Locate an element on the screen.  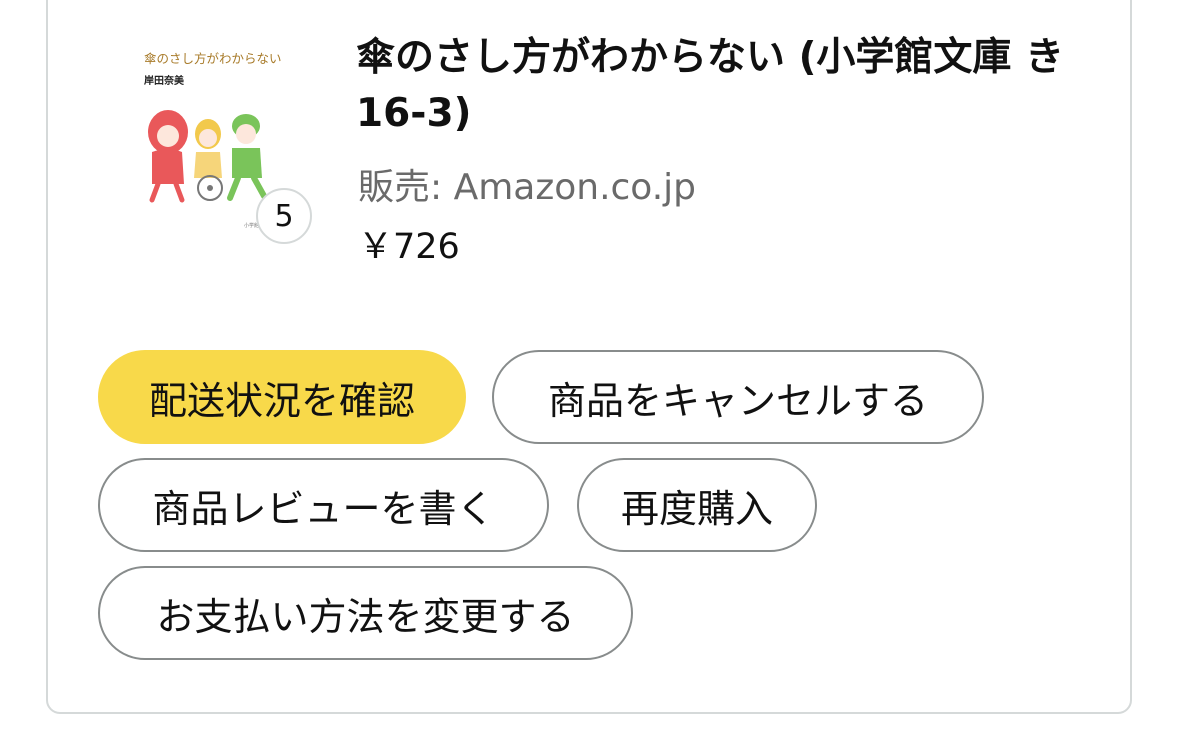
product-title-link: 傘のさし方がわからない (小学館文庫 き 16-3) is located at coordinates (721, 86).